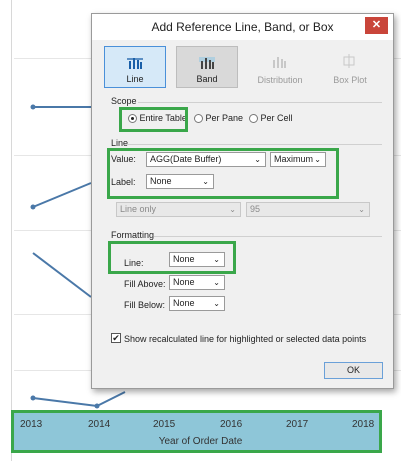 This screenshot has width=401, height=461. I want to click on radio-per-pane: Per Pane, so click(219, 118).